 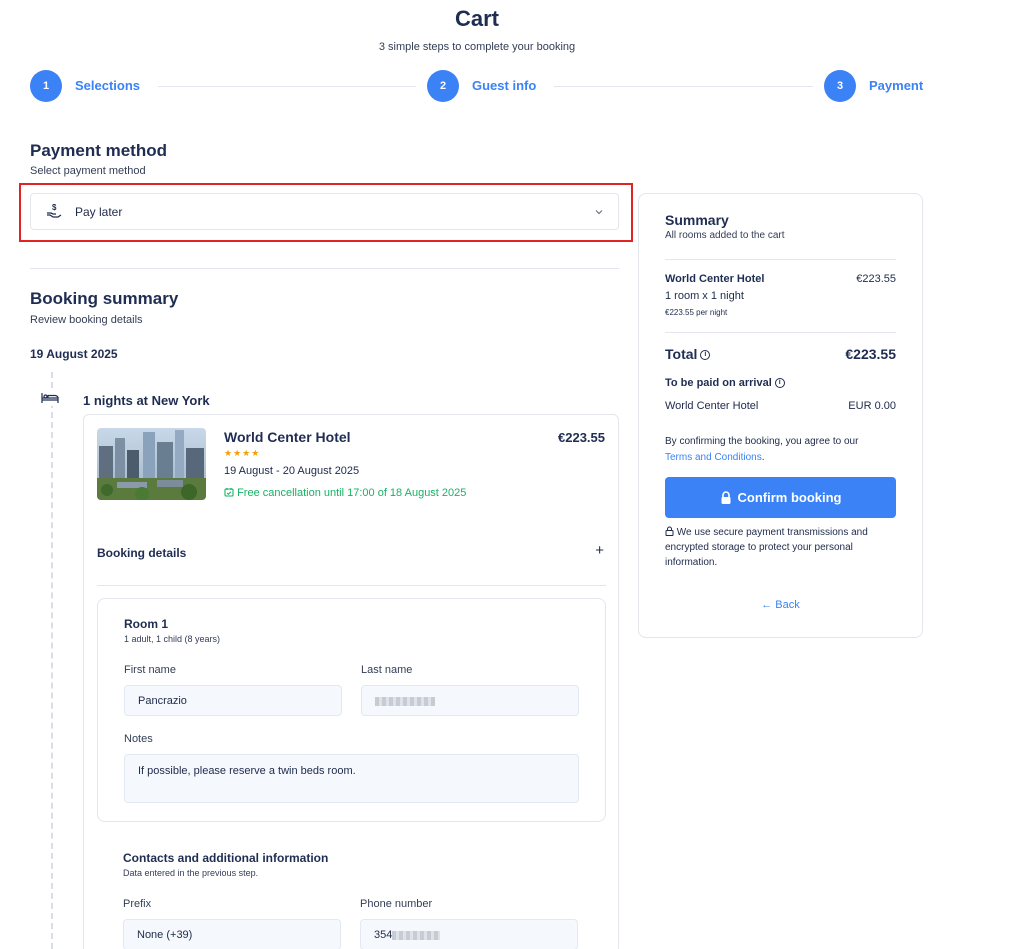 I want to click on last-name-field, so click(x=470, y=700).